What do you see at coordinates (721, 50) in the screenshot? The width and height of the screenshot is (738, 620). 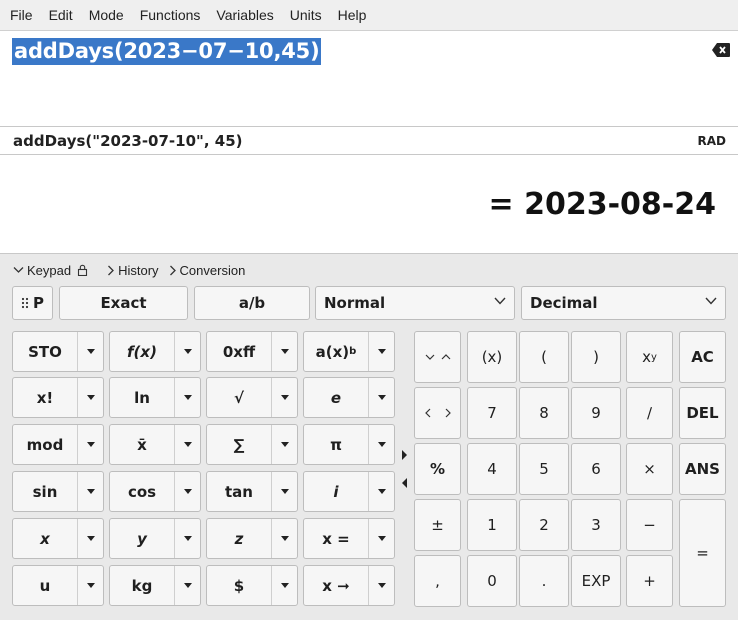 I see `clear-input-icon` at bounding box center [721, 50].